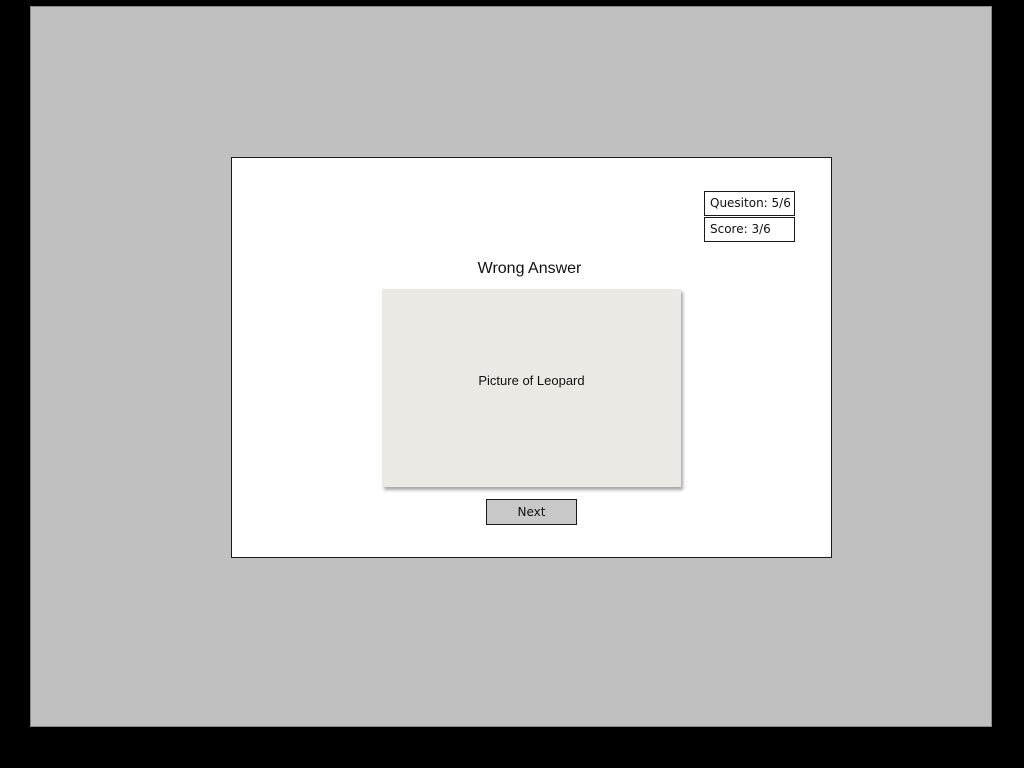  I want to click on result-title: Wrong Answer, so click(529, 268).